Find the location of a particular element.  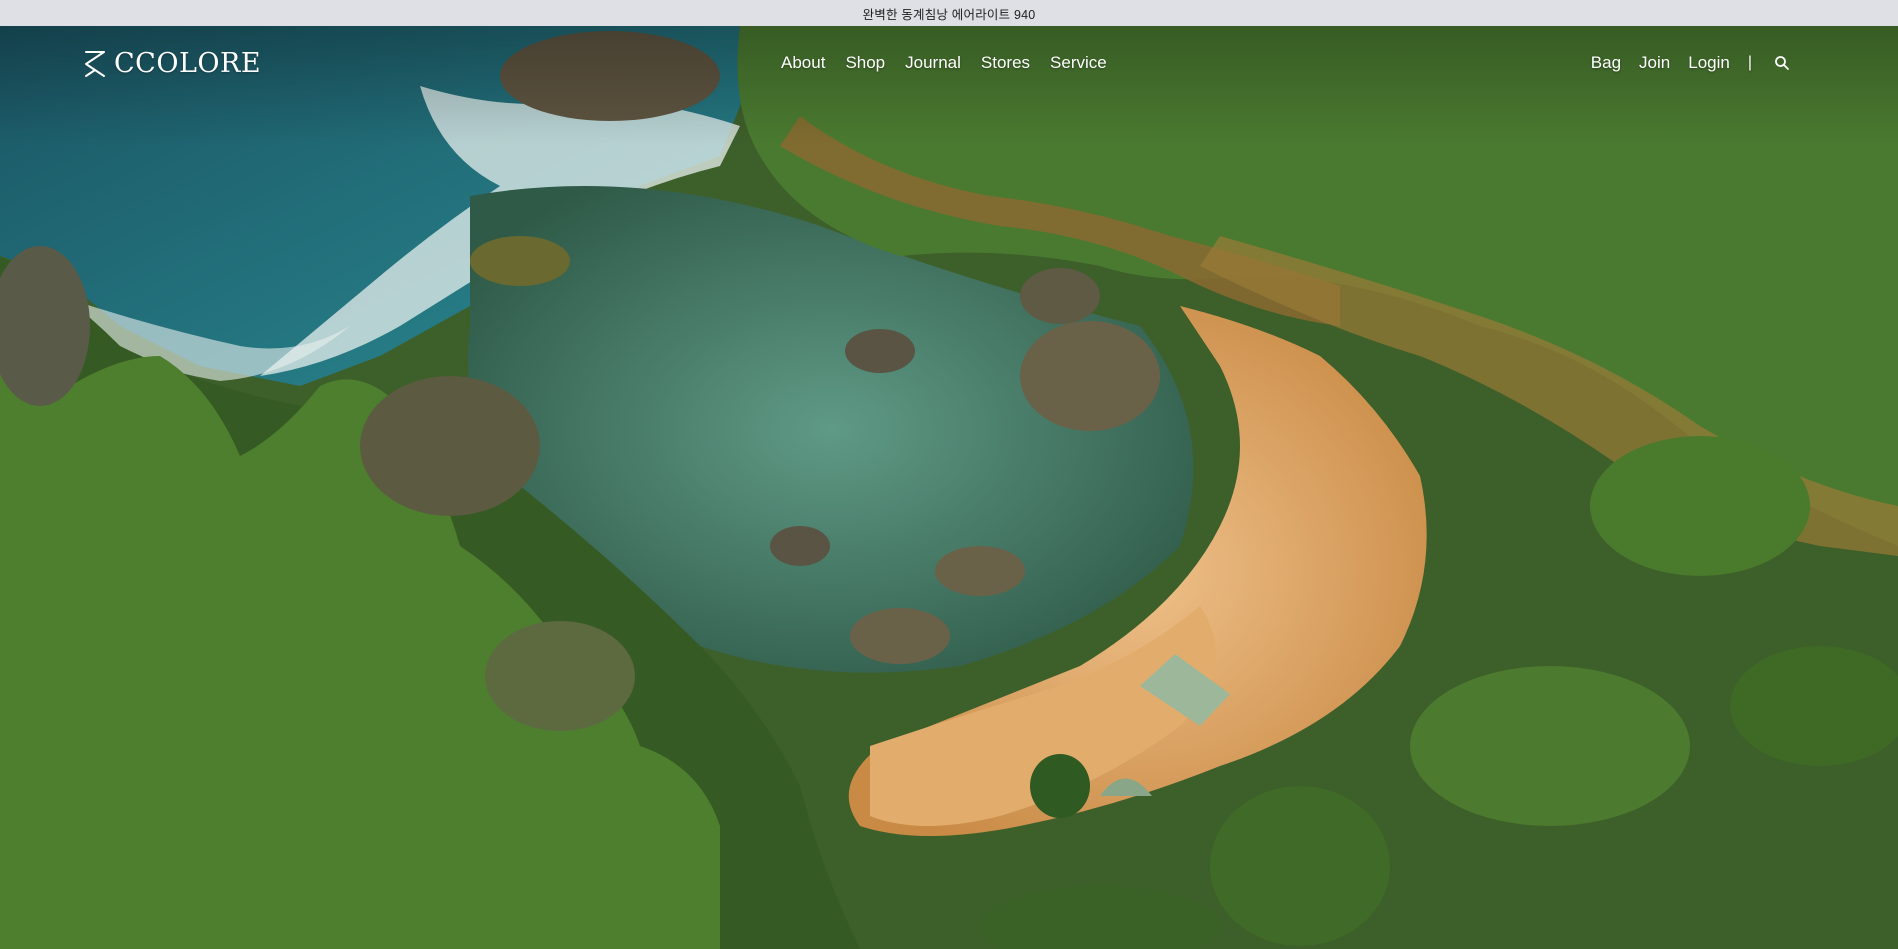

announcement-text: 완벽한 동계침낭 에어라이트 940 is located at coordinates (949, 13).